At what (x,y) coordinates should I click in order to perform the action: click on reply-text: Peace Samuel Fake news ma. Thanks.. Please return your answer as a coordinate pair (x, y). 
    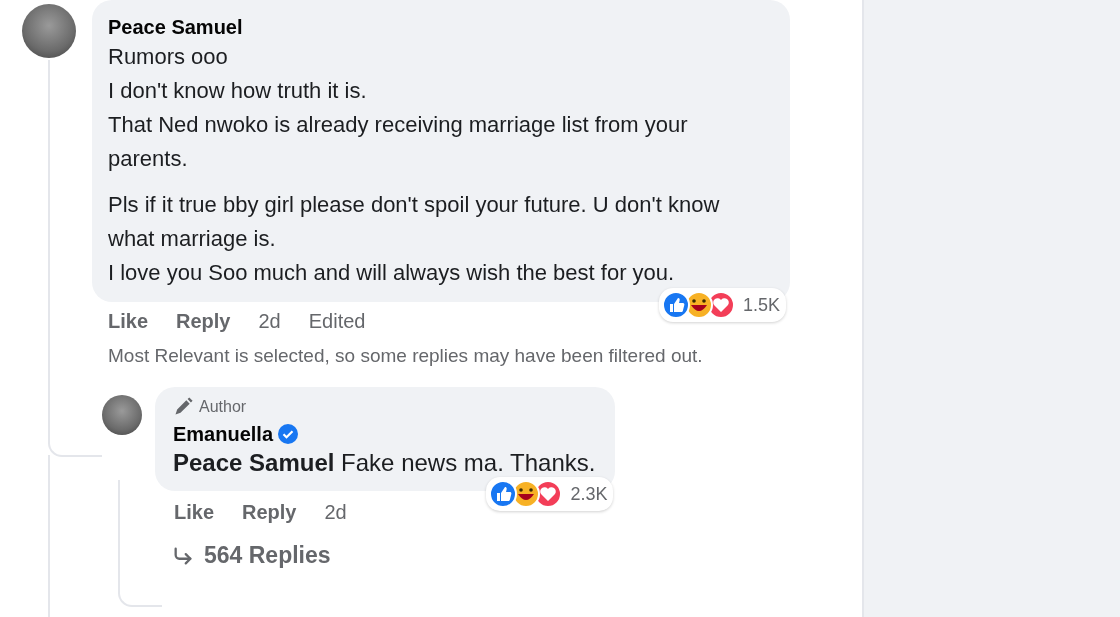
    Looking at the image, I should click on (384, 463).